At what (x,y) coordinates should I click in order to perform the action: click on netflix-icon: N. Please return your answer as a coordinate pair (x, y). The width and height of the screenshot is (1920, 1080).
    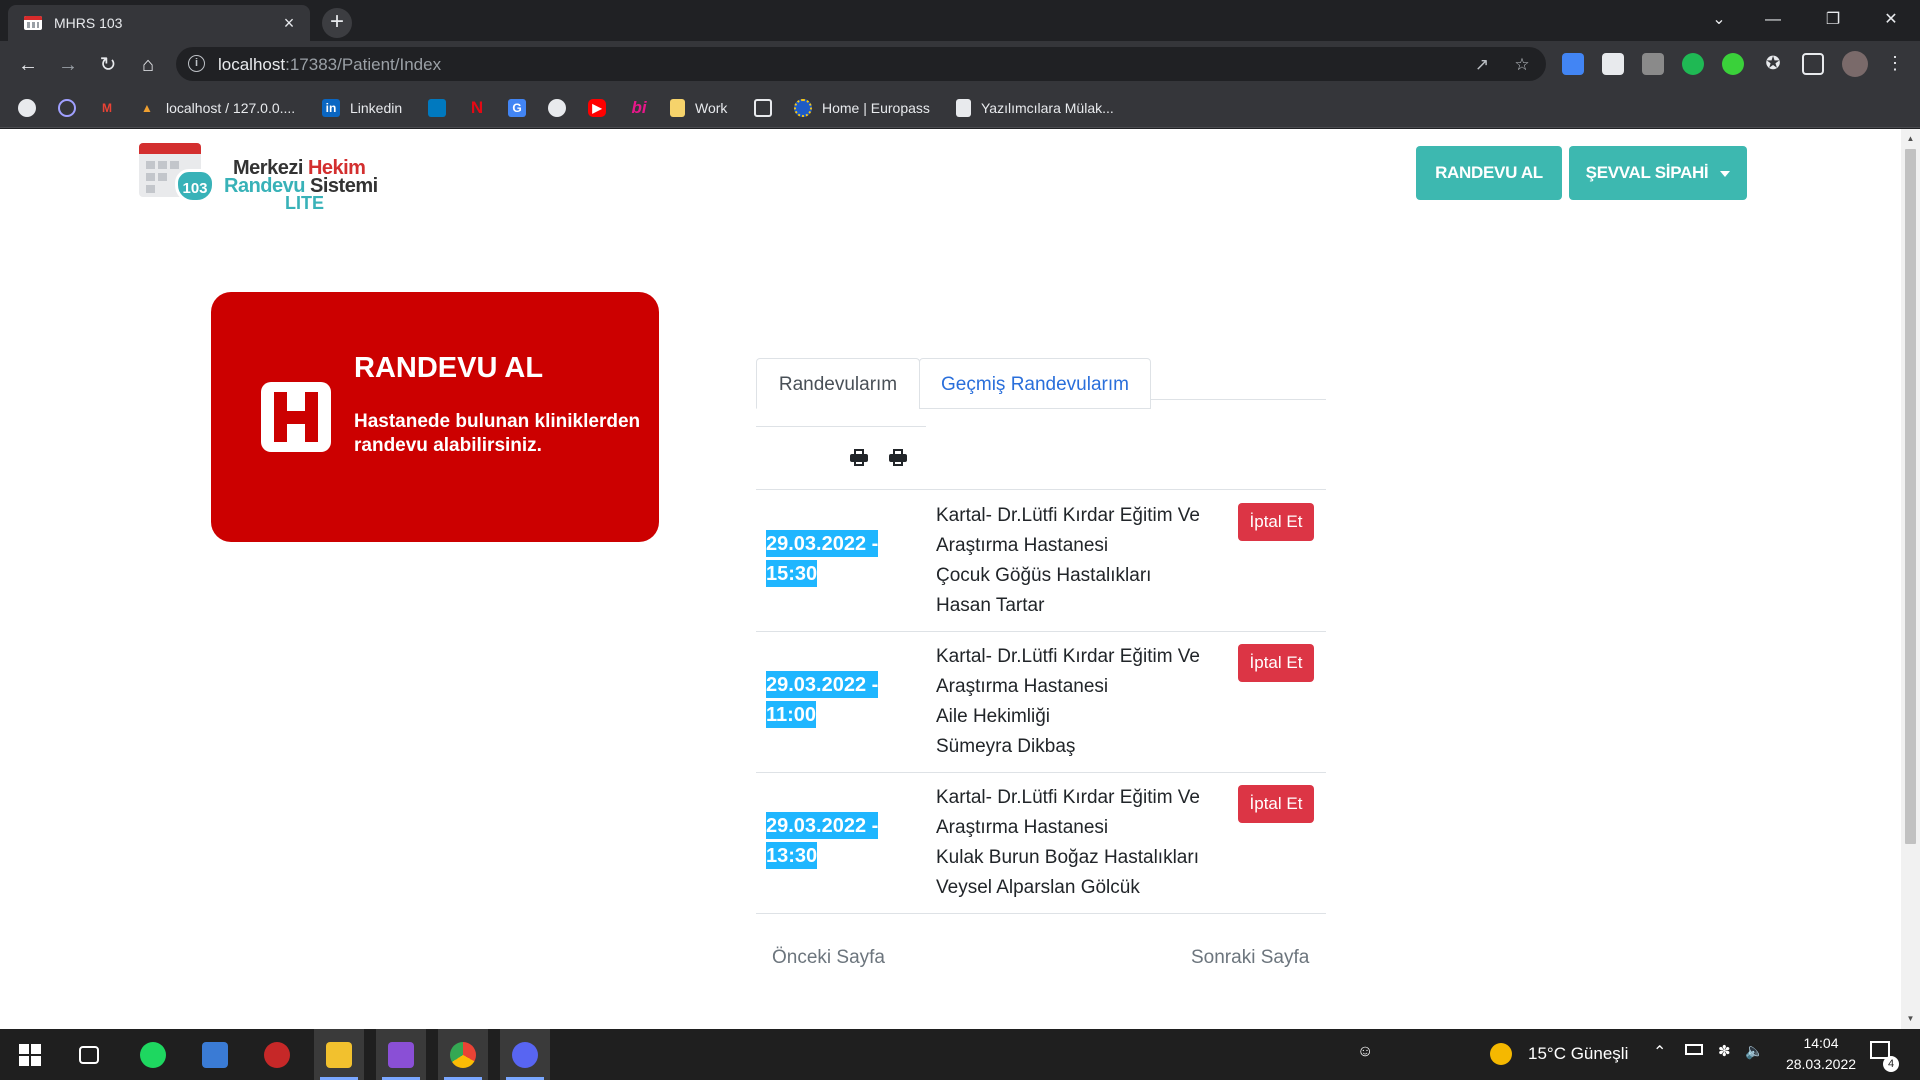
    Looking at the image, I should click on (477, 107).